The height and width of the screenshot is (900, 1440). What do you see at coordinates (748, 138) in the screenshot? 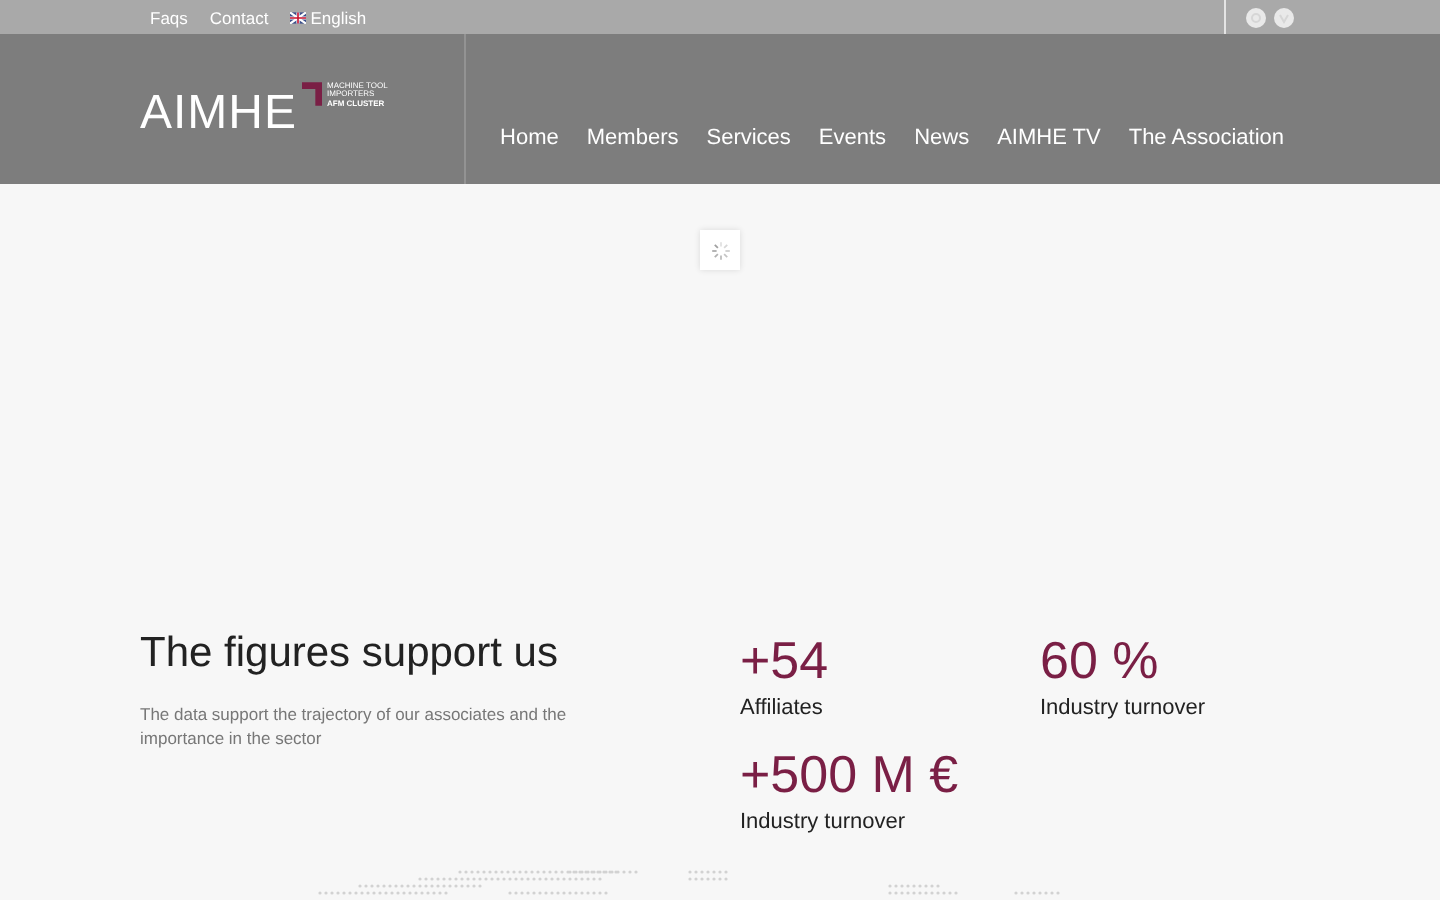
I see `nav-link: Services` at bounding box center [748, 138].